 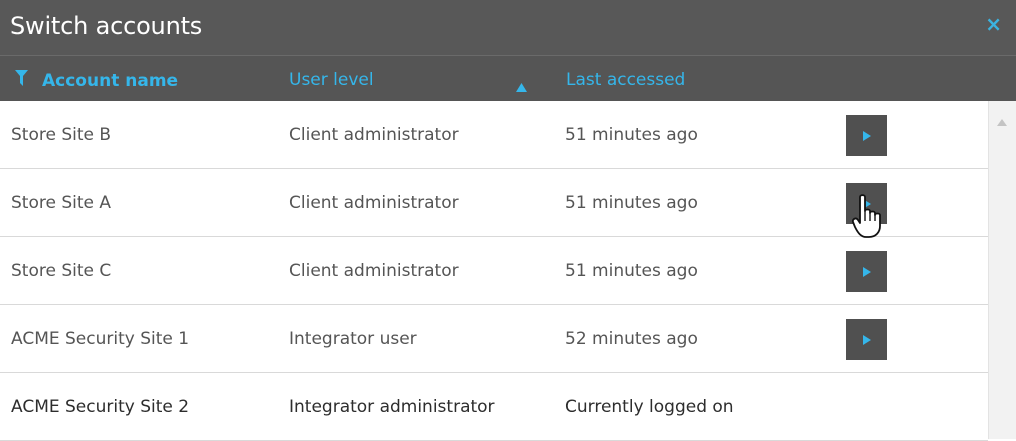 What do you see at coordinates (61, 135) in the screenshot?
I see `account-name: Store Site B` at bounding box center [61, 135].